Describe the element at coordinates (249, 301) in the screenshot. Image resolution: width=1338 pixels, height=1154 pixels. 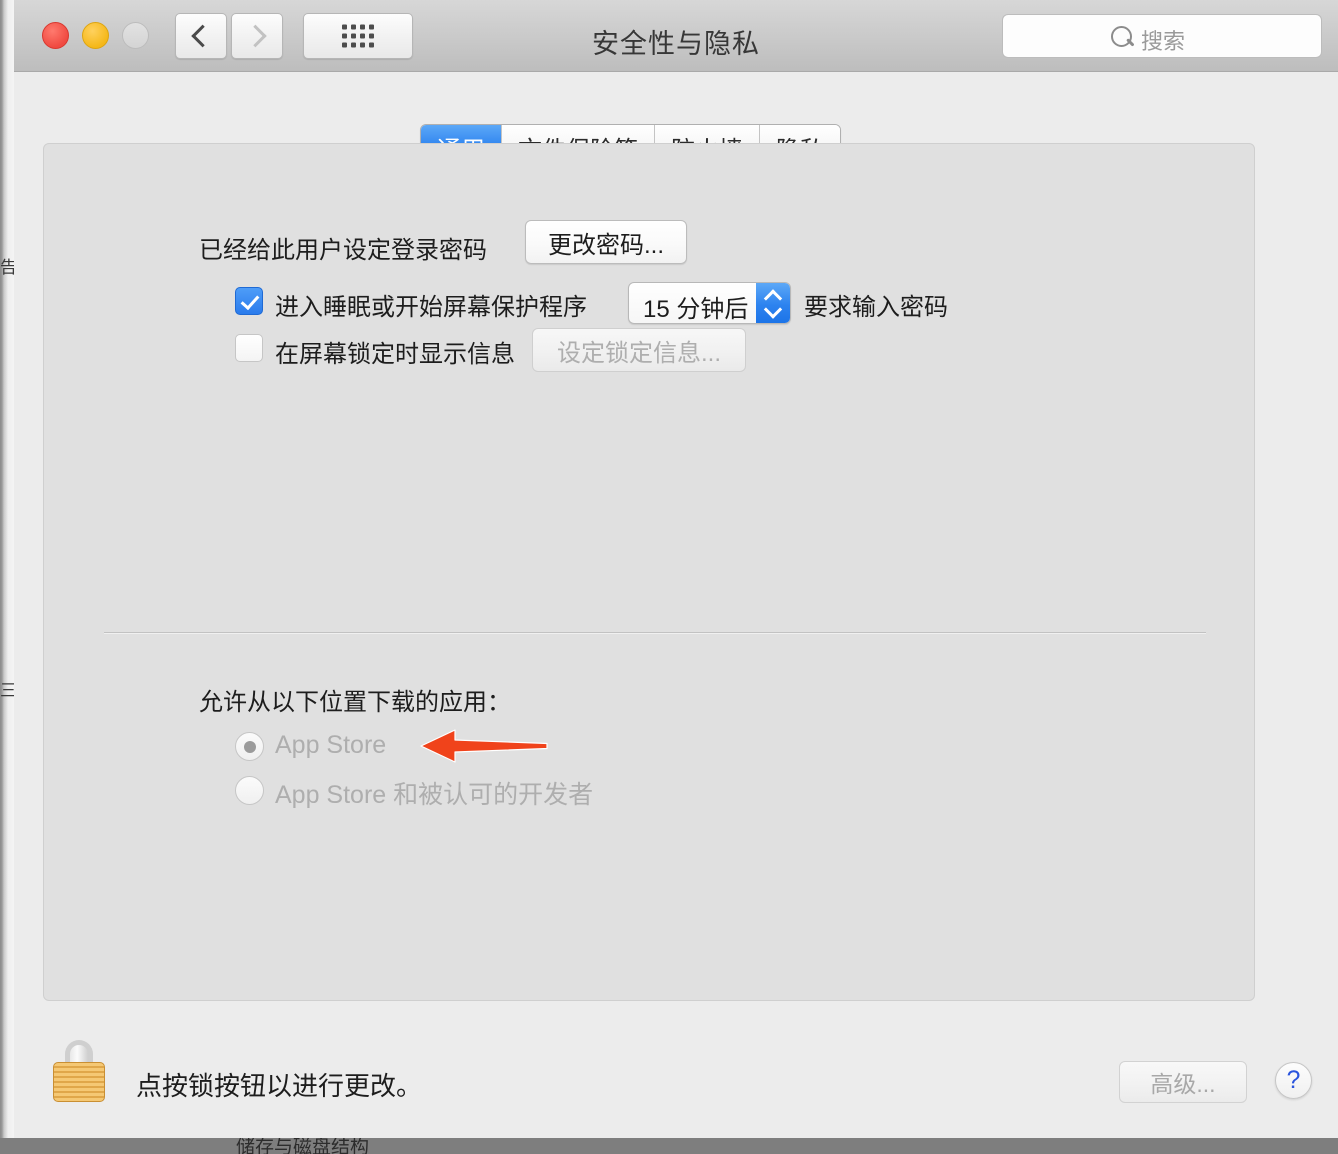
I see `require-password-checkbox` at that location.